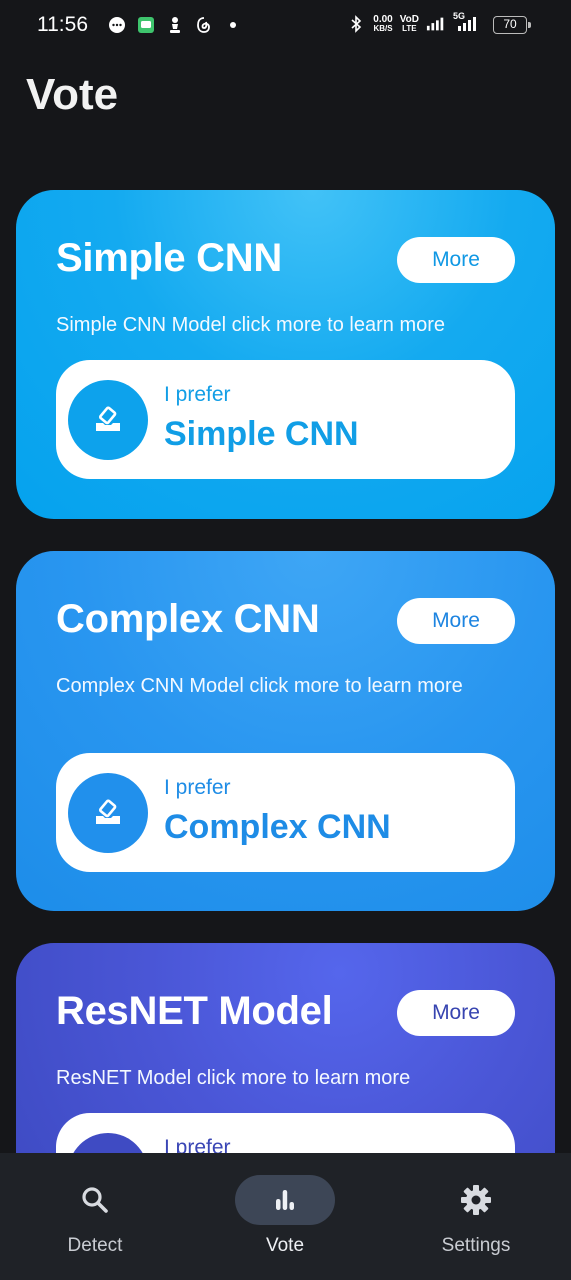 The width and height of the screenshot is (571, 1280). I want to click on bluetooth-icon, so click(356, 24).